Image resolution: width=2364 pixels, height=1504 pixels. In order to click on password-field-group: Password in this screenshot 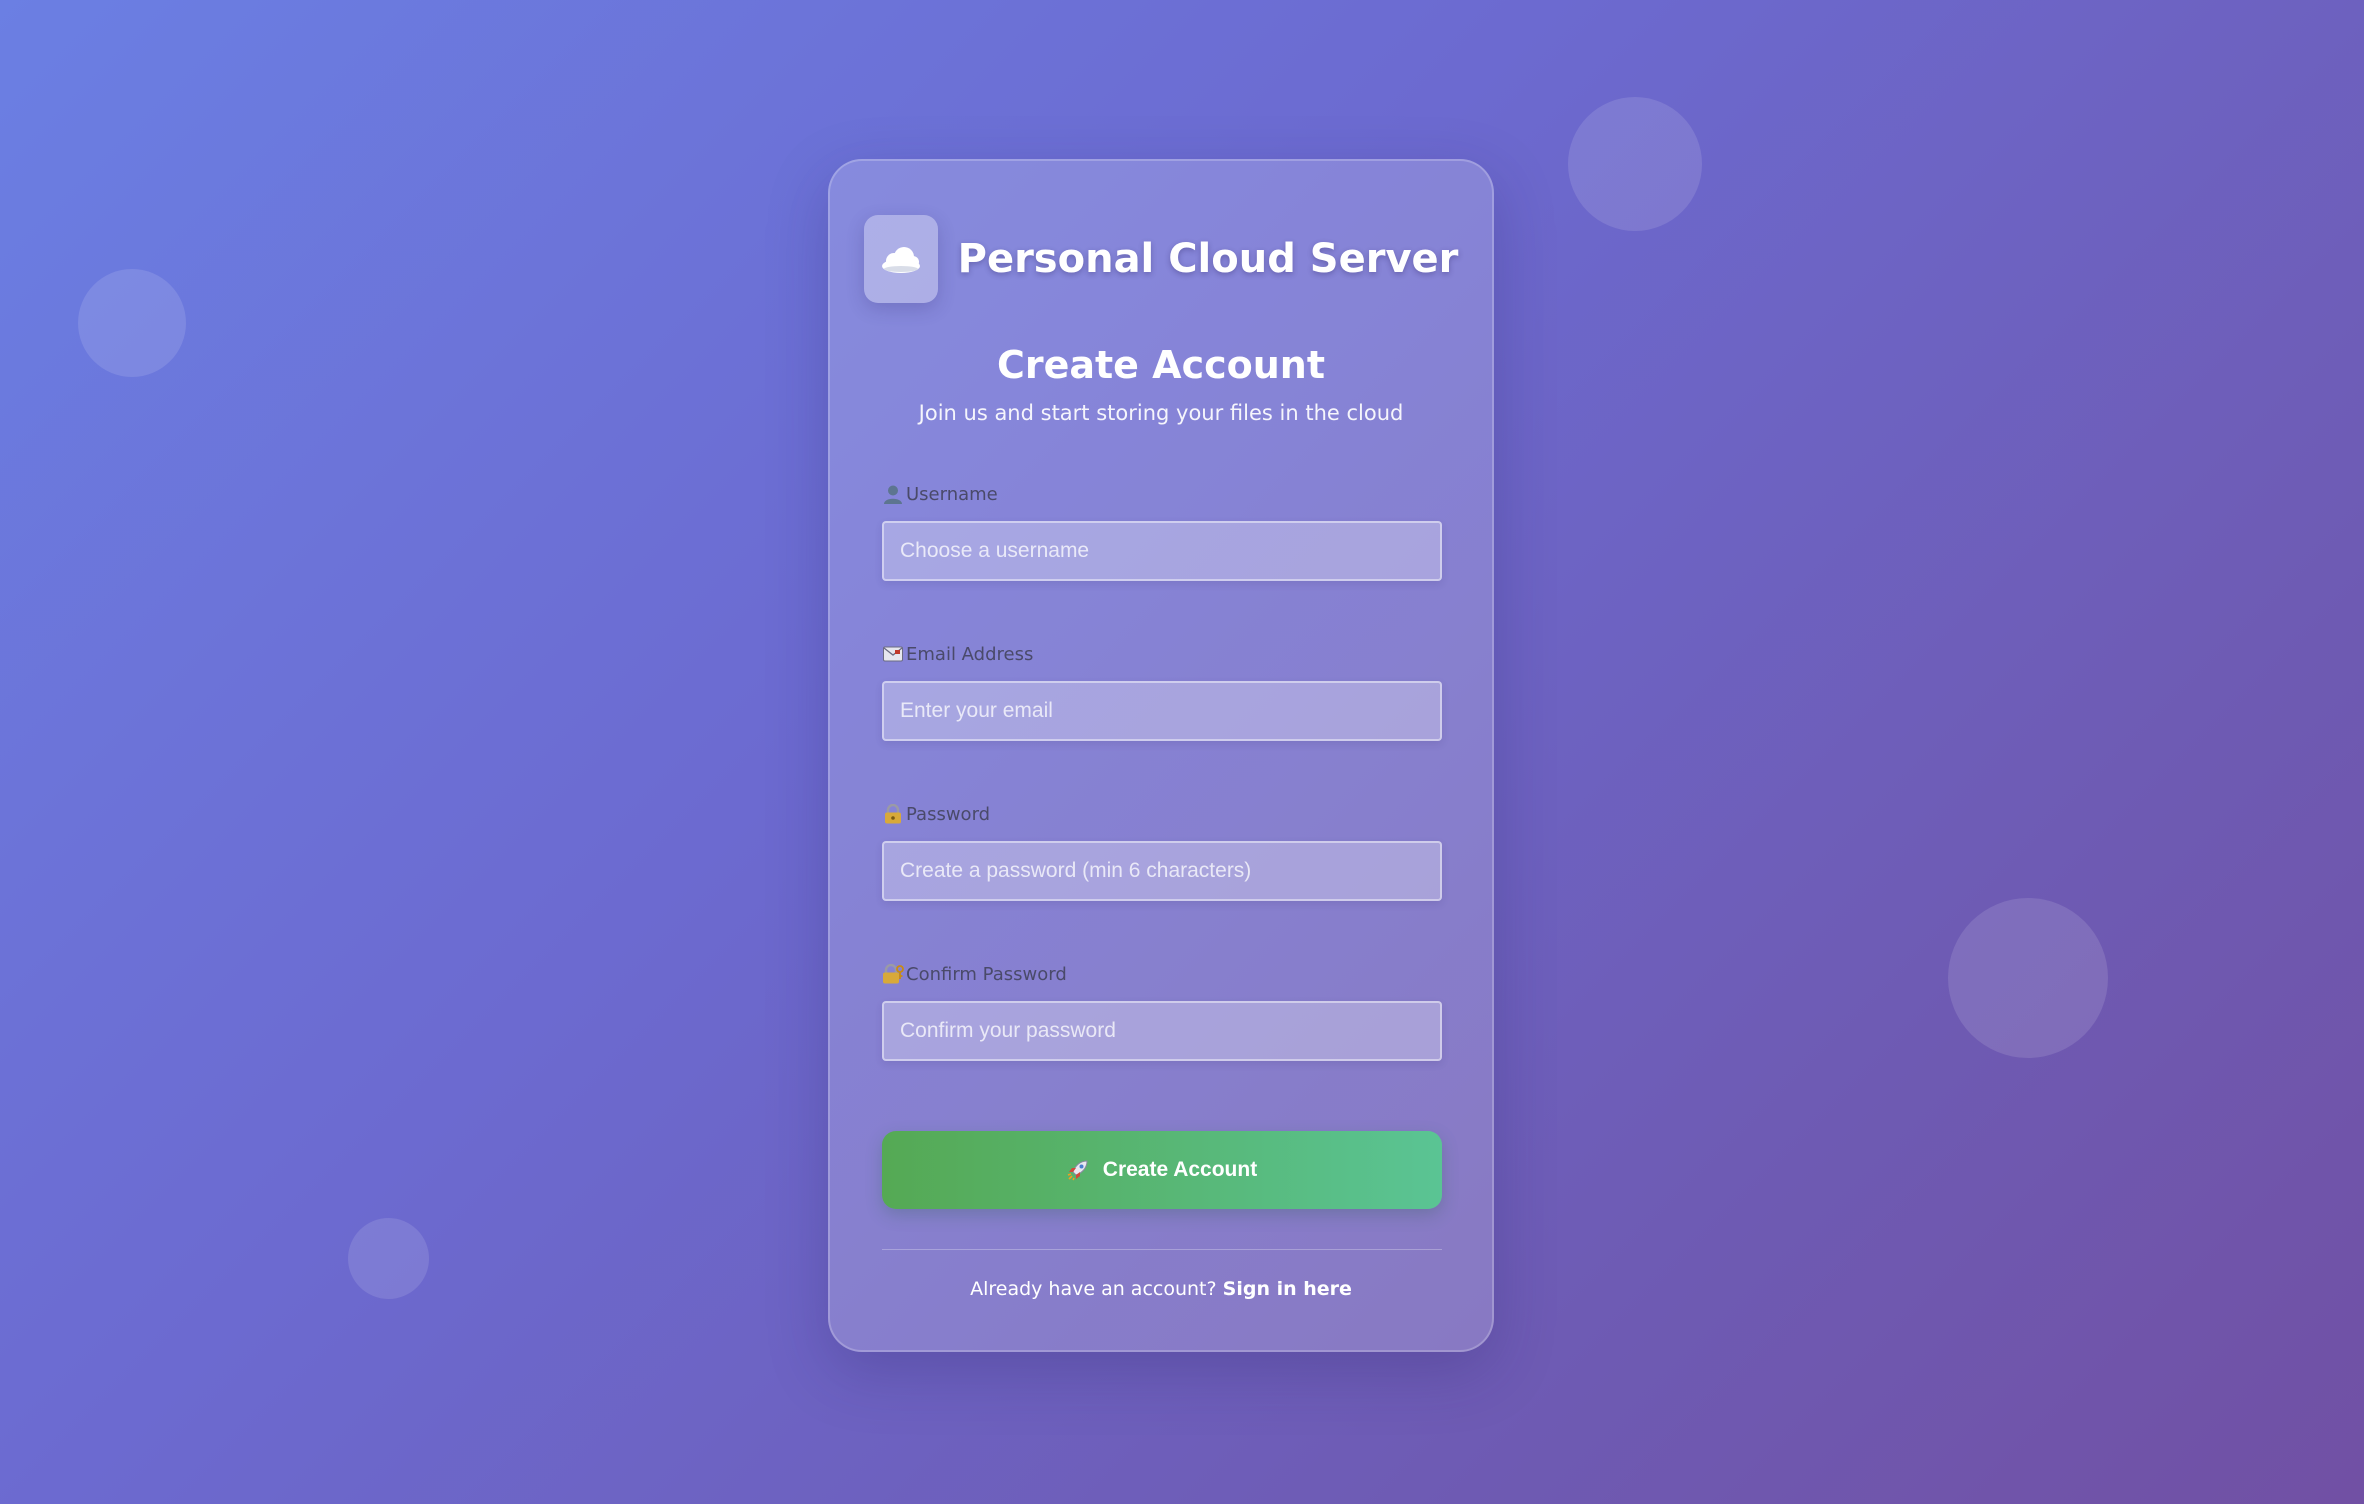, I will do `click(1162, 851)`.